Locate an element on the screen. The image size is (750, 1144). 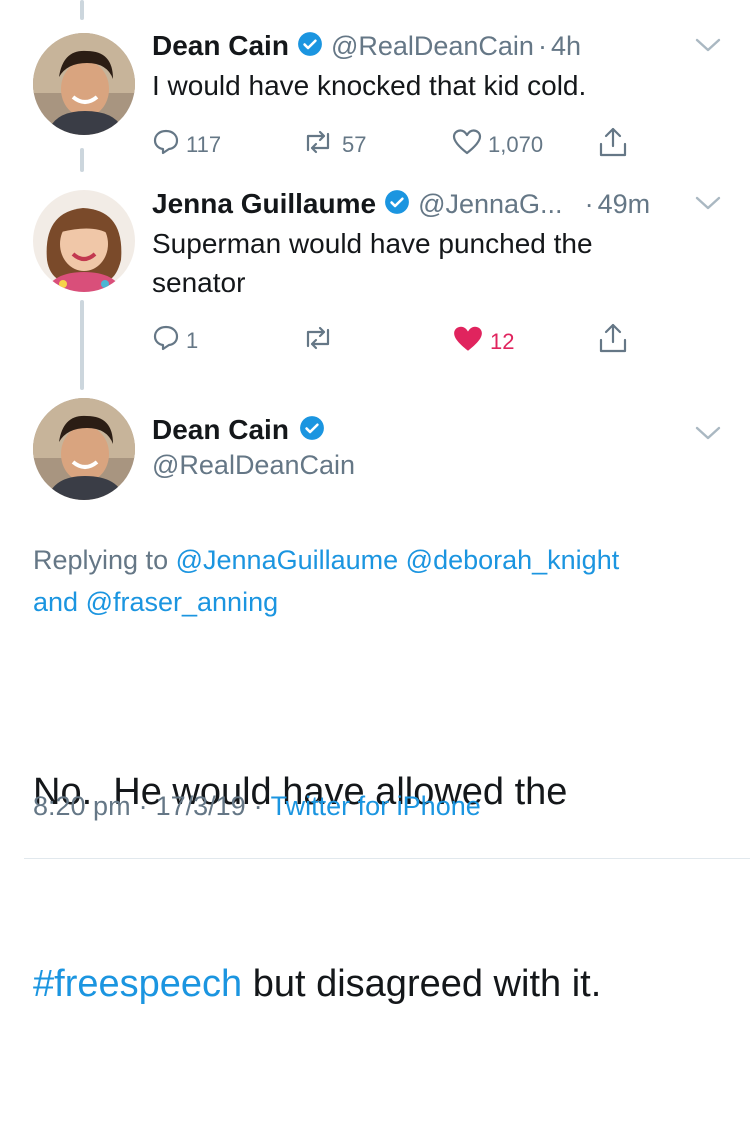
like-button: 1,070 is located at coordinates (497, 145).